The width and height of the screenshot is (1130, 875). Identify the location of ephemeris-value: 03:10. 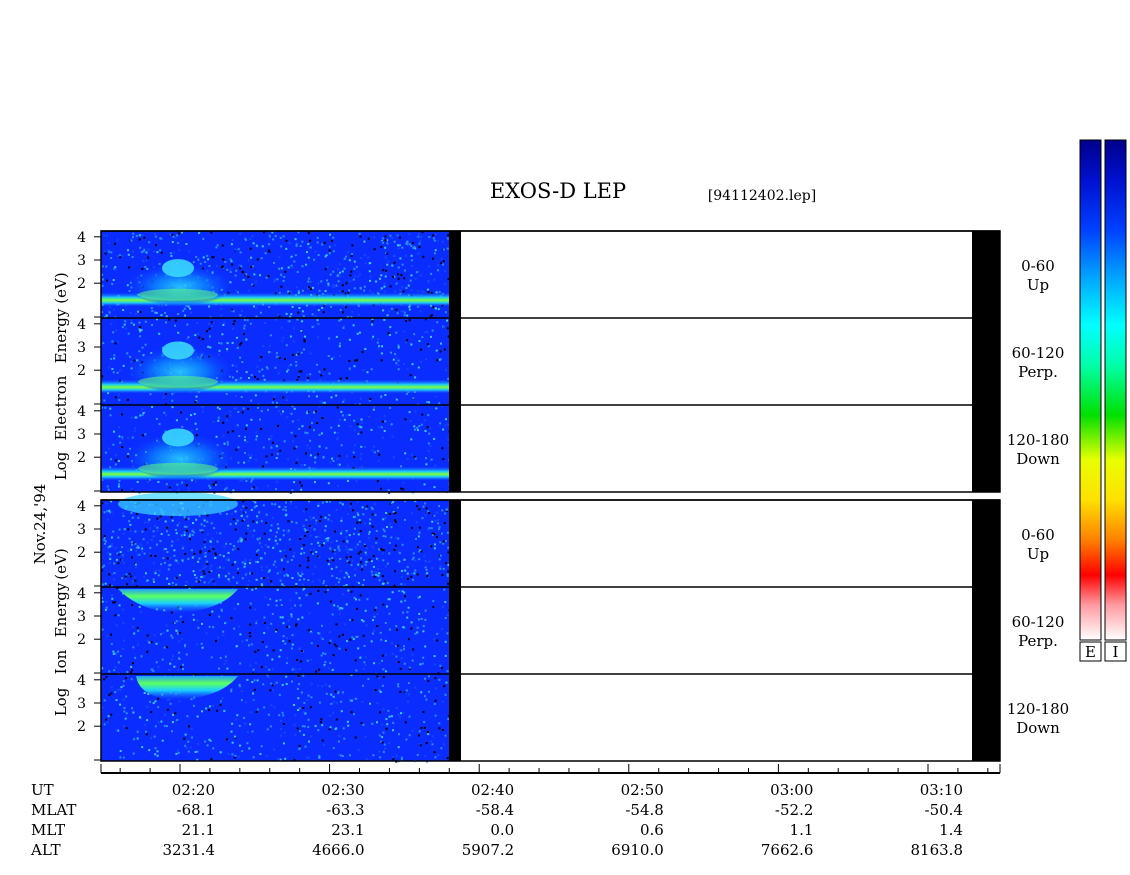
(941, 790).